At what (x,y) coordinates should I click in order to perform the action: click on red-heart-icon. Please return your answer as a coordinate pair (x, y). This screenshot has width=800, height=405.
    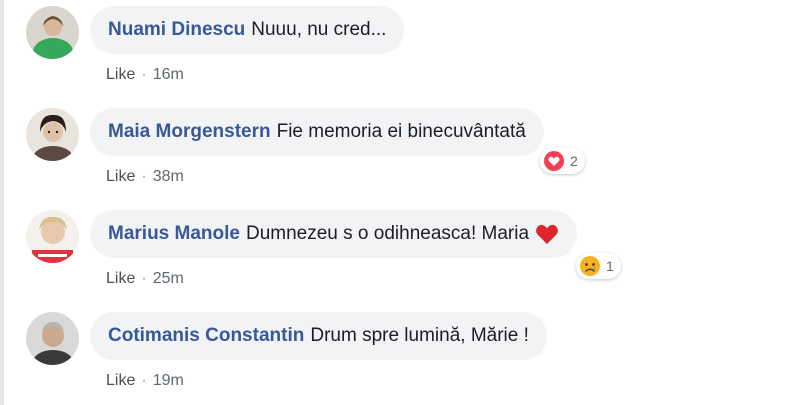
    Looking at the image, I should click on (547, 234).